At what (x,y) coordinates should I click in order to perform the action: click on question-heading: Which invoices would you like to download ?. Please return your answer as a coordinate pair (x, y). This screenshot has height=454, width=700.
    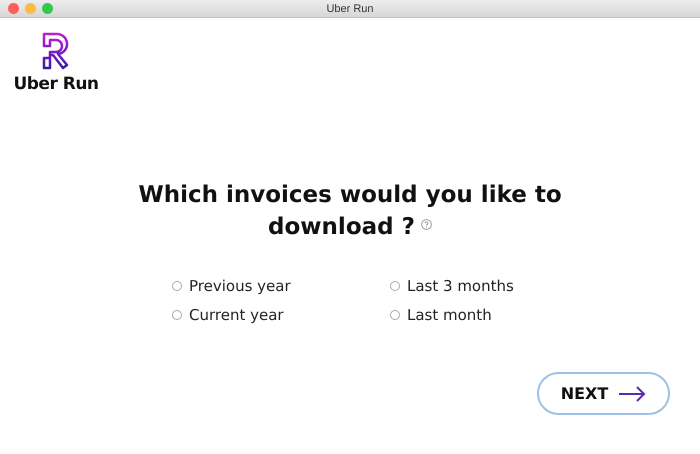
    Looking at the image, I should click on (350, 211).